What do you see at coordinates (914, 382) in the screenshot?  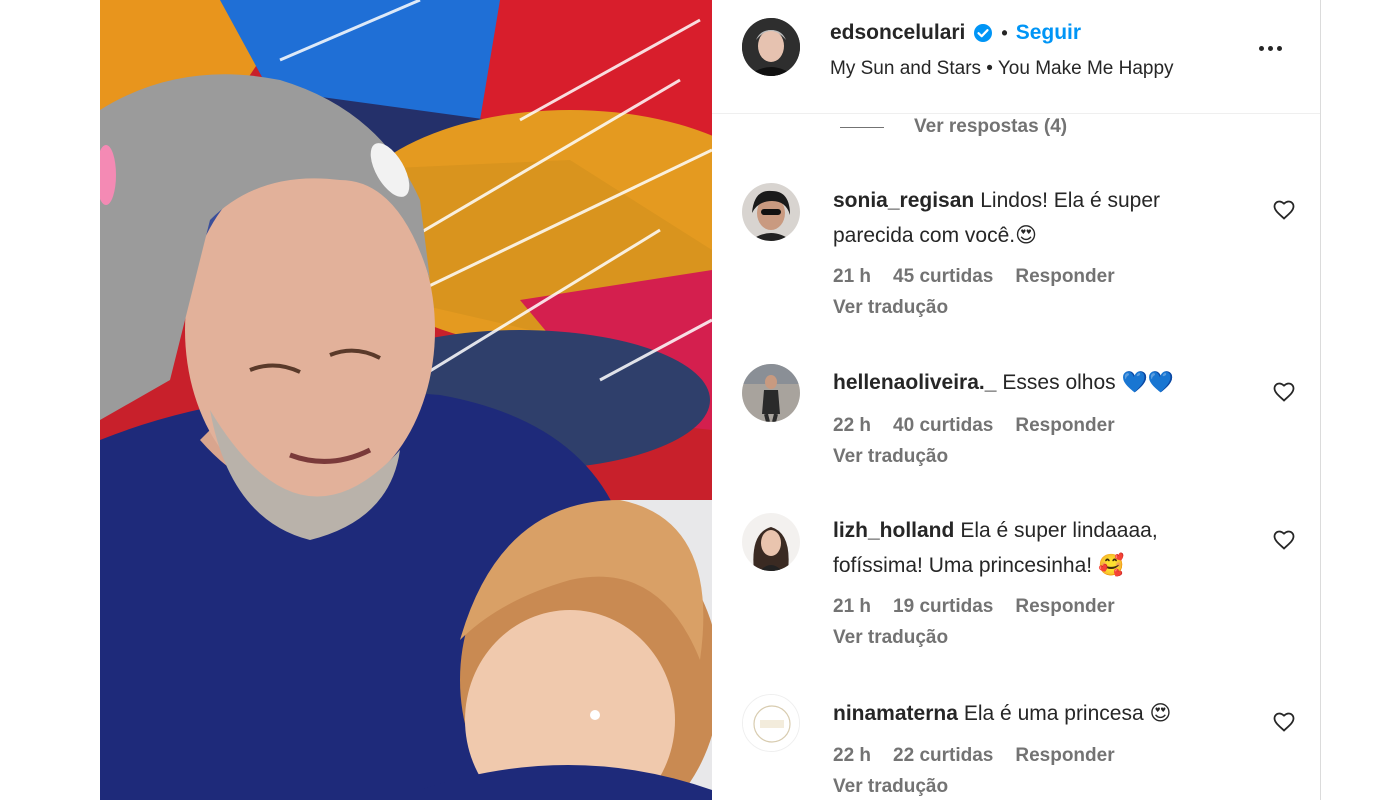 I see `comment-username: hellenaoliveira._` at bounding box center [914, 382].